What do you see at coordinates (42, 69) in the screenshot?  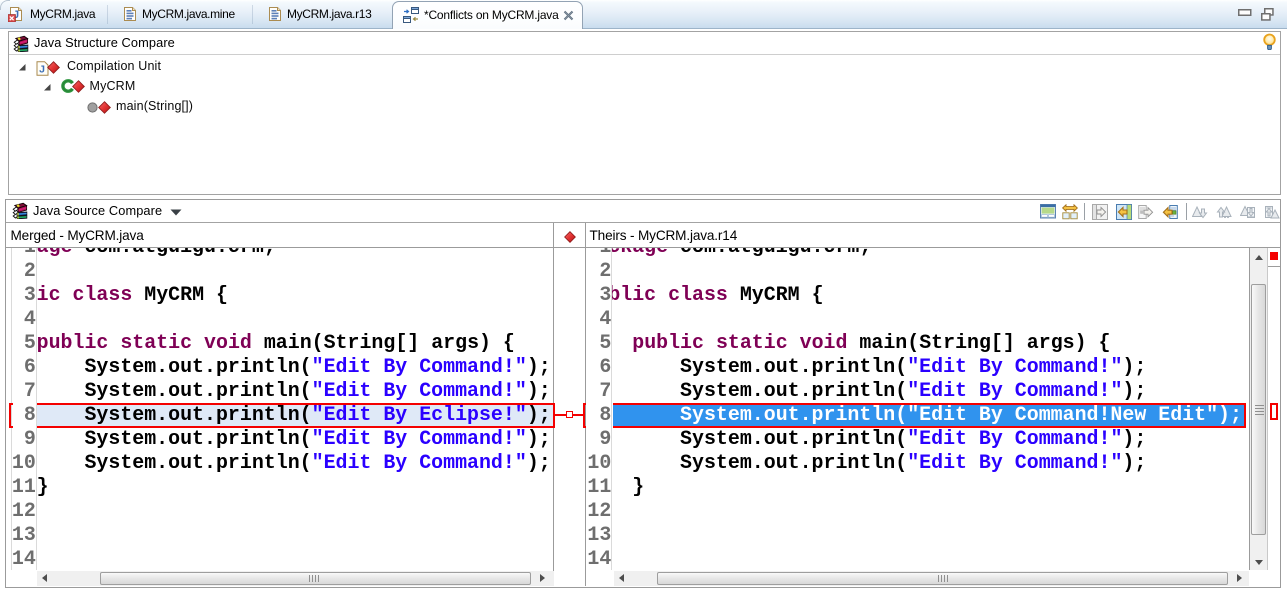 I see `svg-text: J` at bounding box center [42, 69].